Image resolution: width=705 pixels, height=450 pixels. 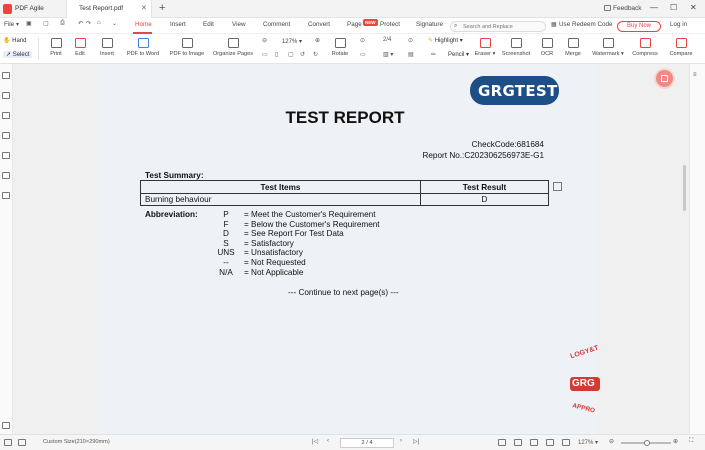 I want to click on menu-signature: Signature, so click(x=429, y=24).